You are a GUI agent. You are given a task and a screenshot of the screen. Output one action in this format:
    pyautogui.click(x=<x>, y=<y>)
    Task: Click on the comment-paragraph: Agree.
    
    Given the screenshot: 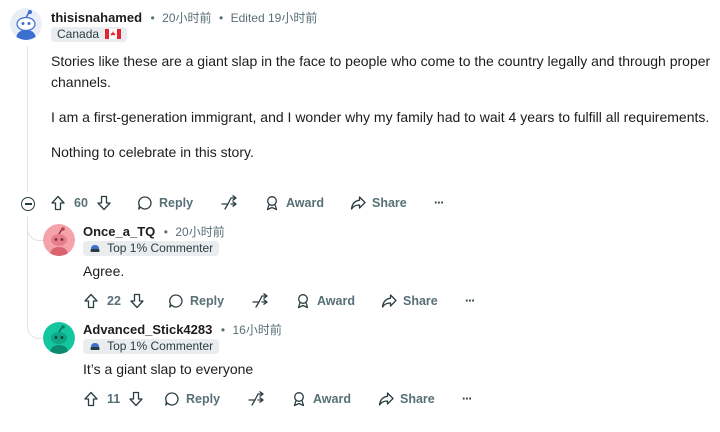 What is the action you would take?
    pyautogui.click(x=104, y=271)
    